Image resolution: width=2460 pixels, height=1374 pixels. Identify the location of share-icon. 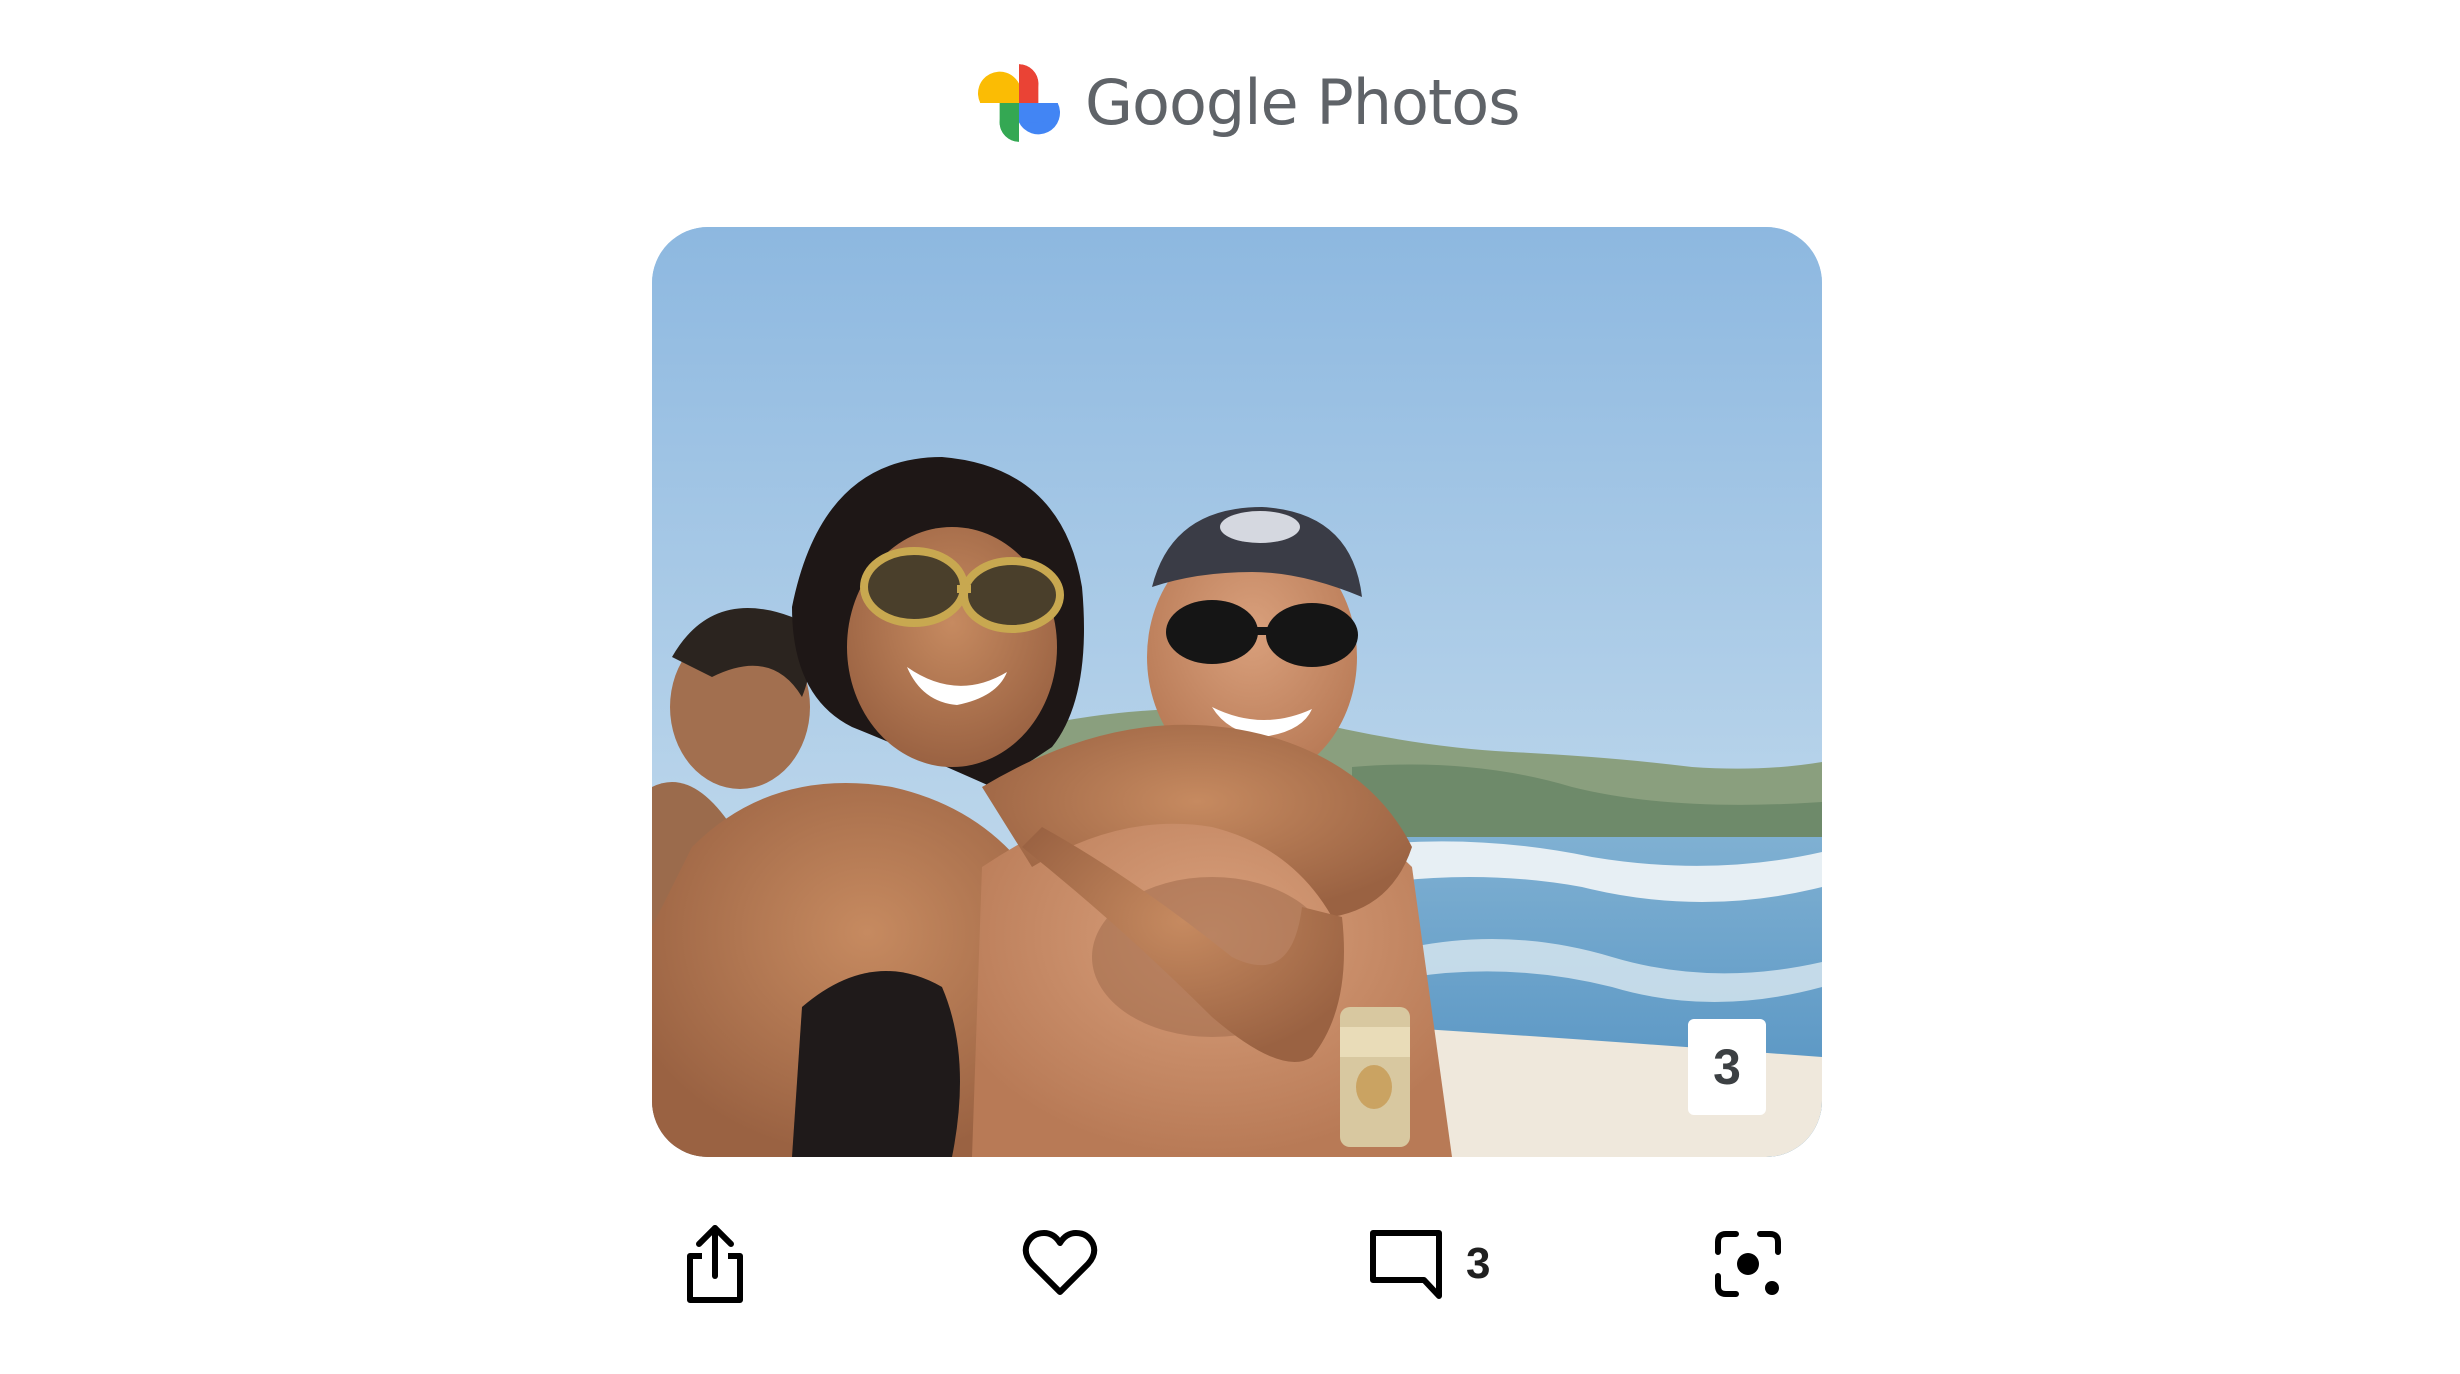
(715, 1264).